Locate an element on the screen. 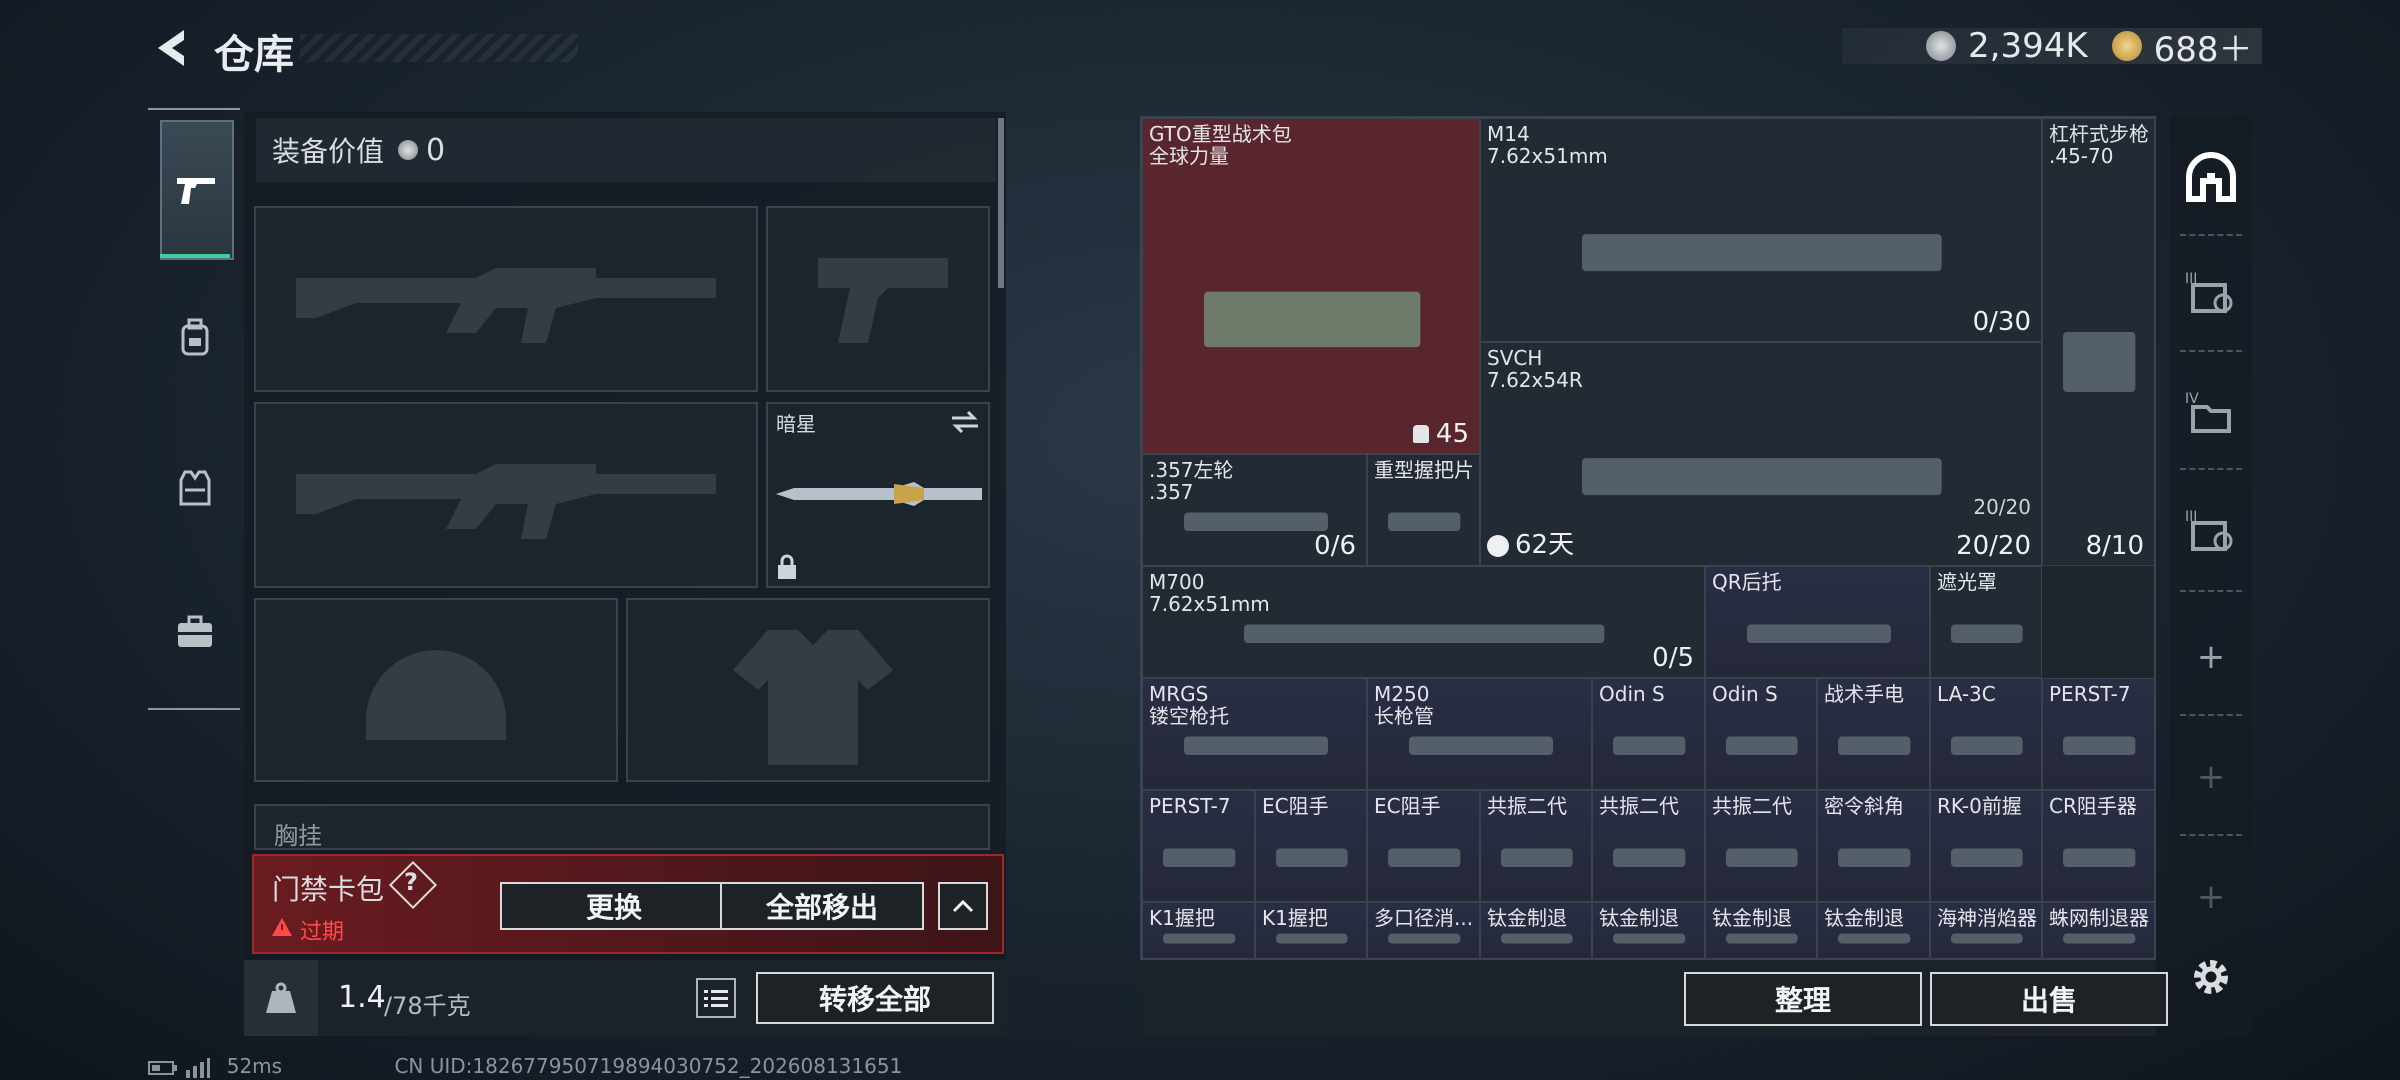  weight-bar: 1.4 /78千克 转移全部 is located at coordinates (625, 998).